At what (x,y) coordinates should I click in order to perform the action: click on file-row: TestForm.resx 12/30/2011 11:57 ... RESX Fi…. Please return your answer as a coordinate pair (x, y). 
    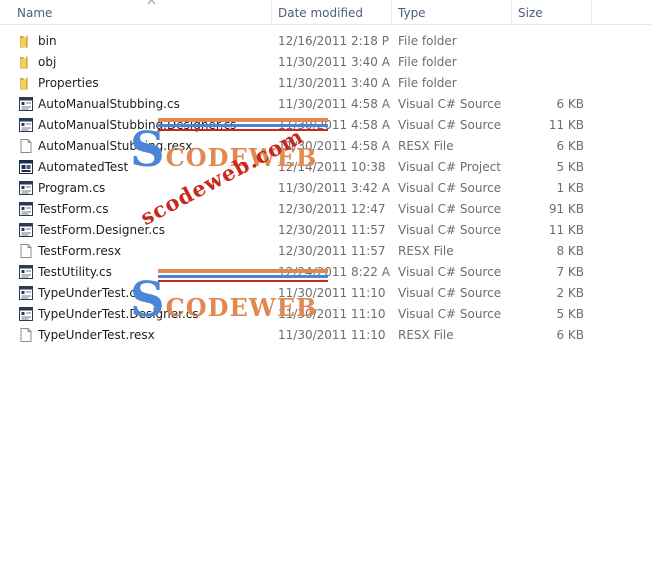
    Looking at the image, I should click on (325, 251).